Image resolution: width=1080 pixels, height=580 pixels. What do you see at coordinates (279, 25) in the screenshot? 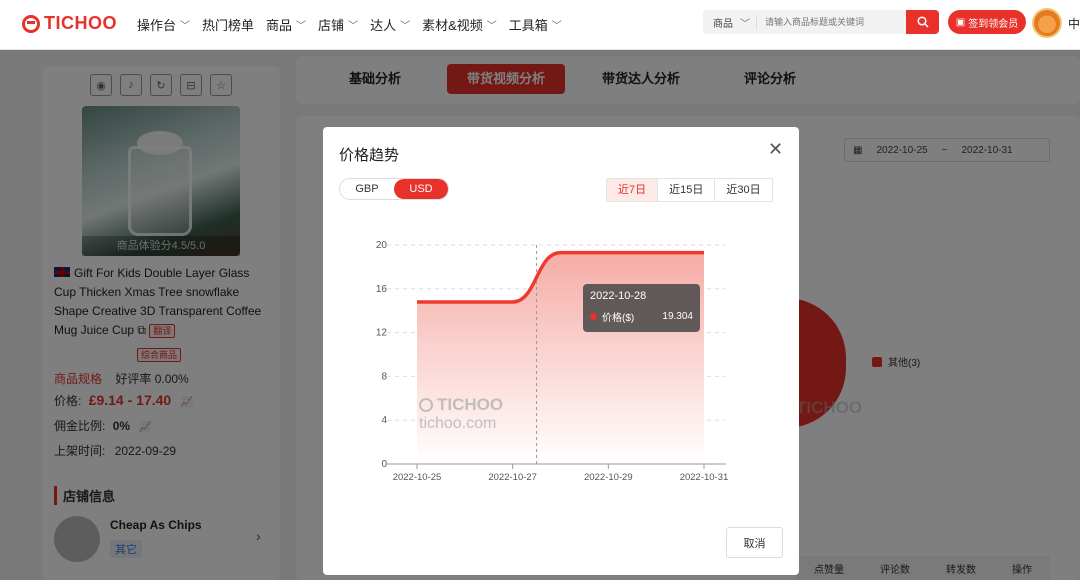
I see `nav-label: 商品` at bounding box center [279, 25].